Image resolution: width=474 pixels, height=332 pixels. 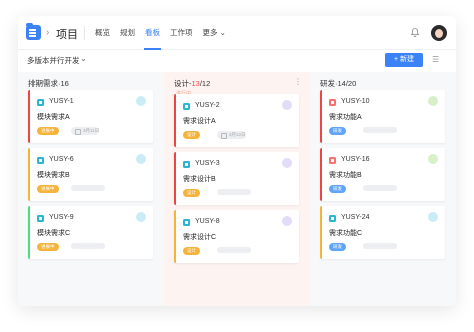 I want to click on tab-planning: 规划, so click(x=127, y=33).